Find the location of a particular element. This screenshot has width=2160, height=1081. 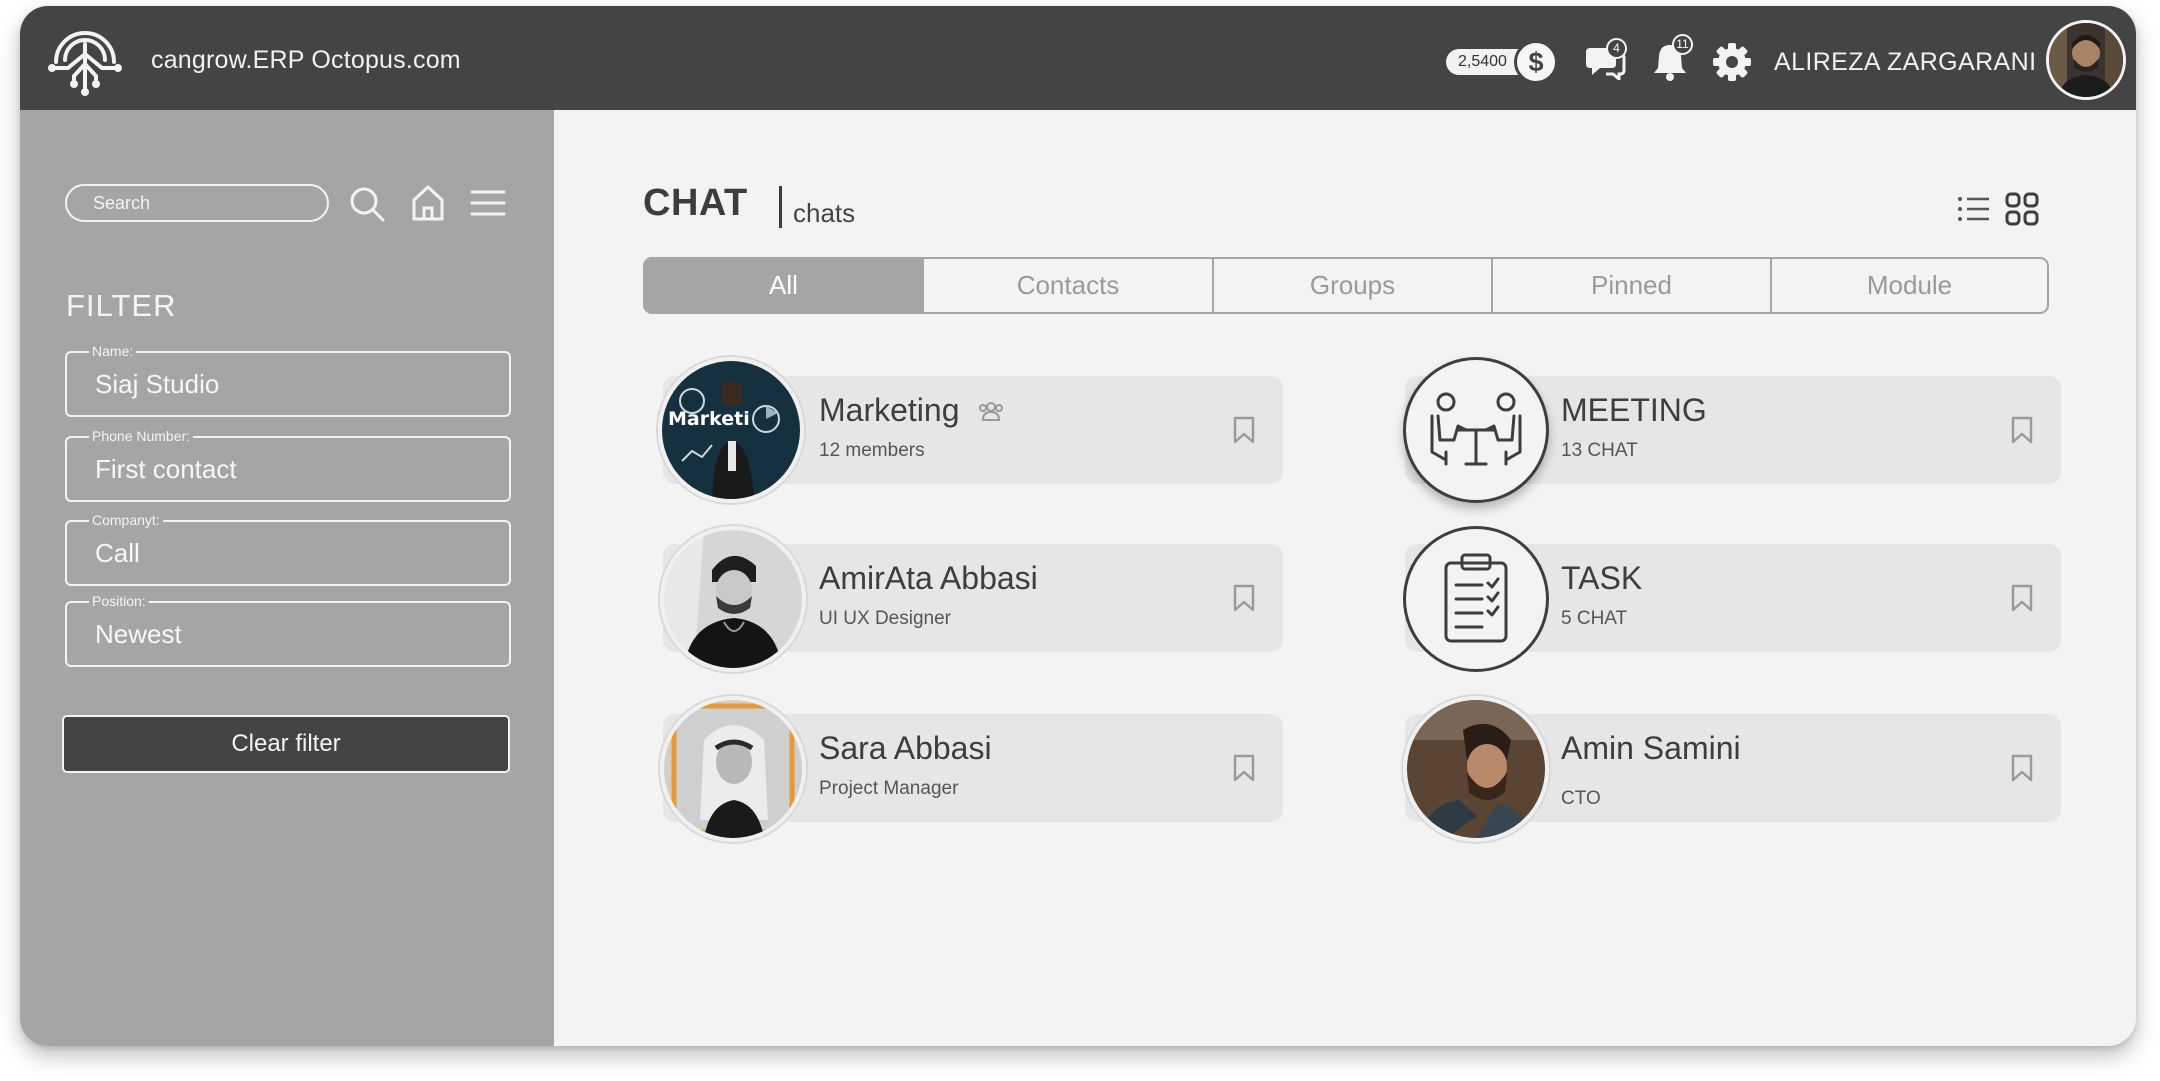

chat-subtitle: 5 CHAT is located at coordinates (1594, 618).